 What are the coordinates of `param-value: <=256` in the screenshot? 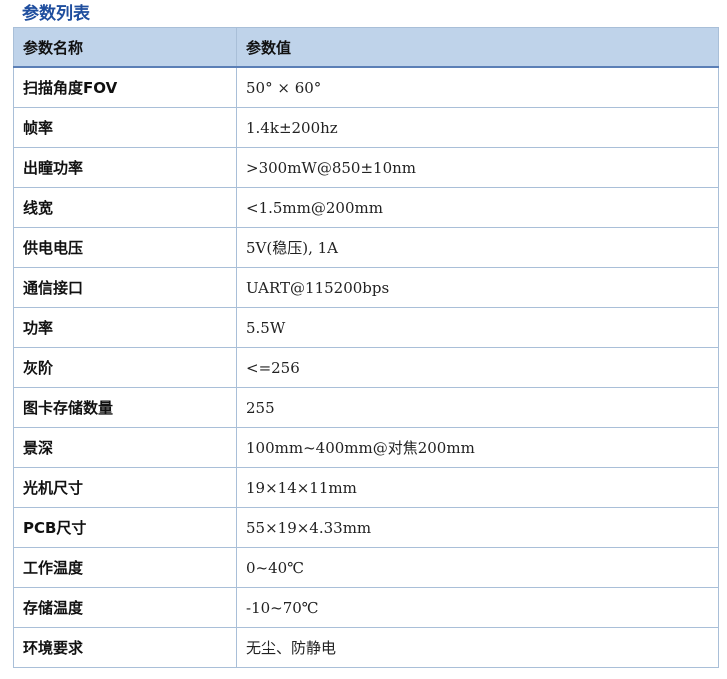 It's located at (477, 367).